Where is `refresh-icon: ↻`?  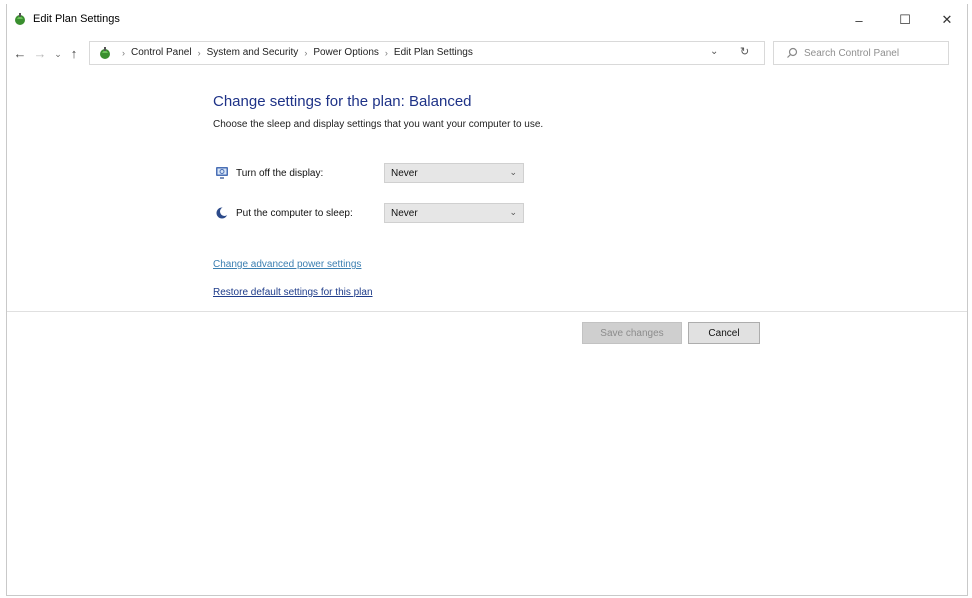 refresh-icon: ↻ is located at coordinates (744, 51).